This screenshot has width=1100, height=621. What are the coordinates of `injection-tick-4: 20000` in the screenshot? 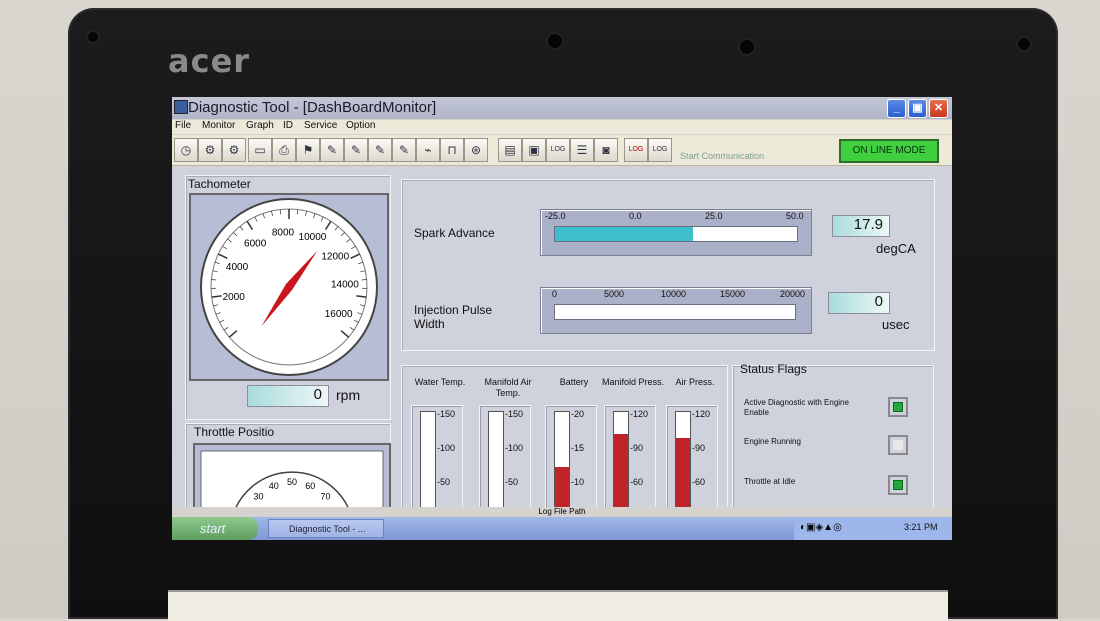 It's located at (792, 294).